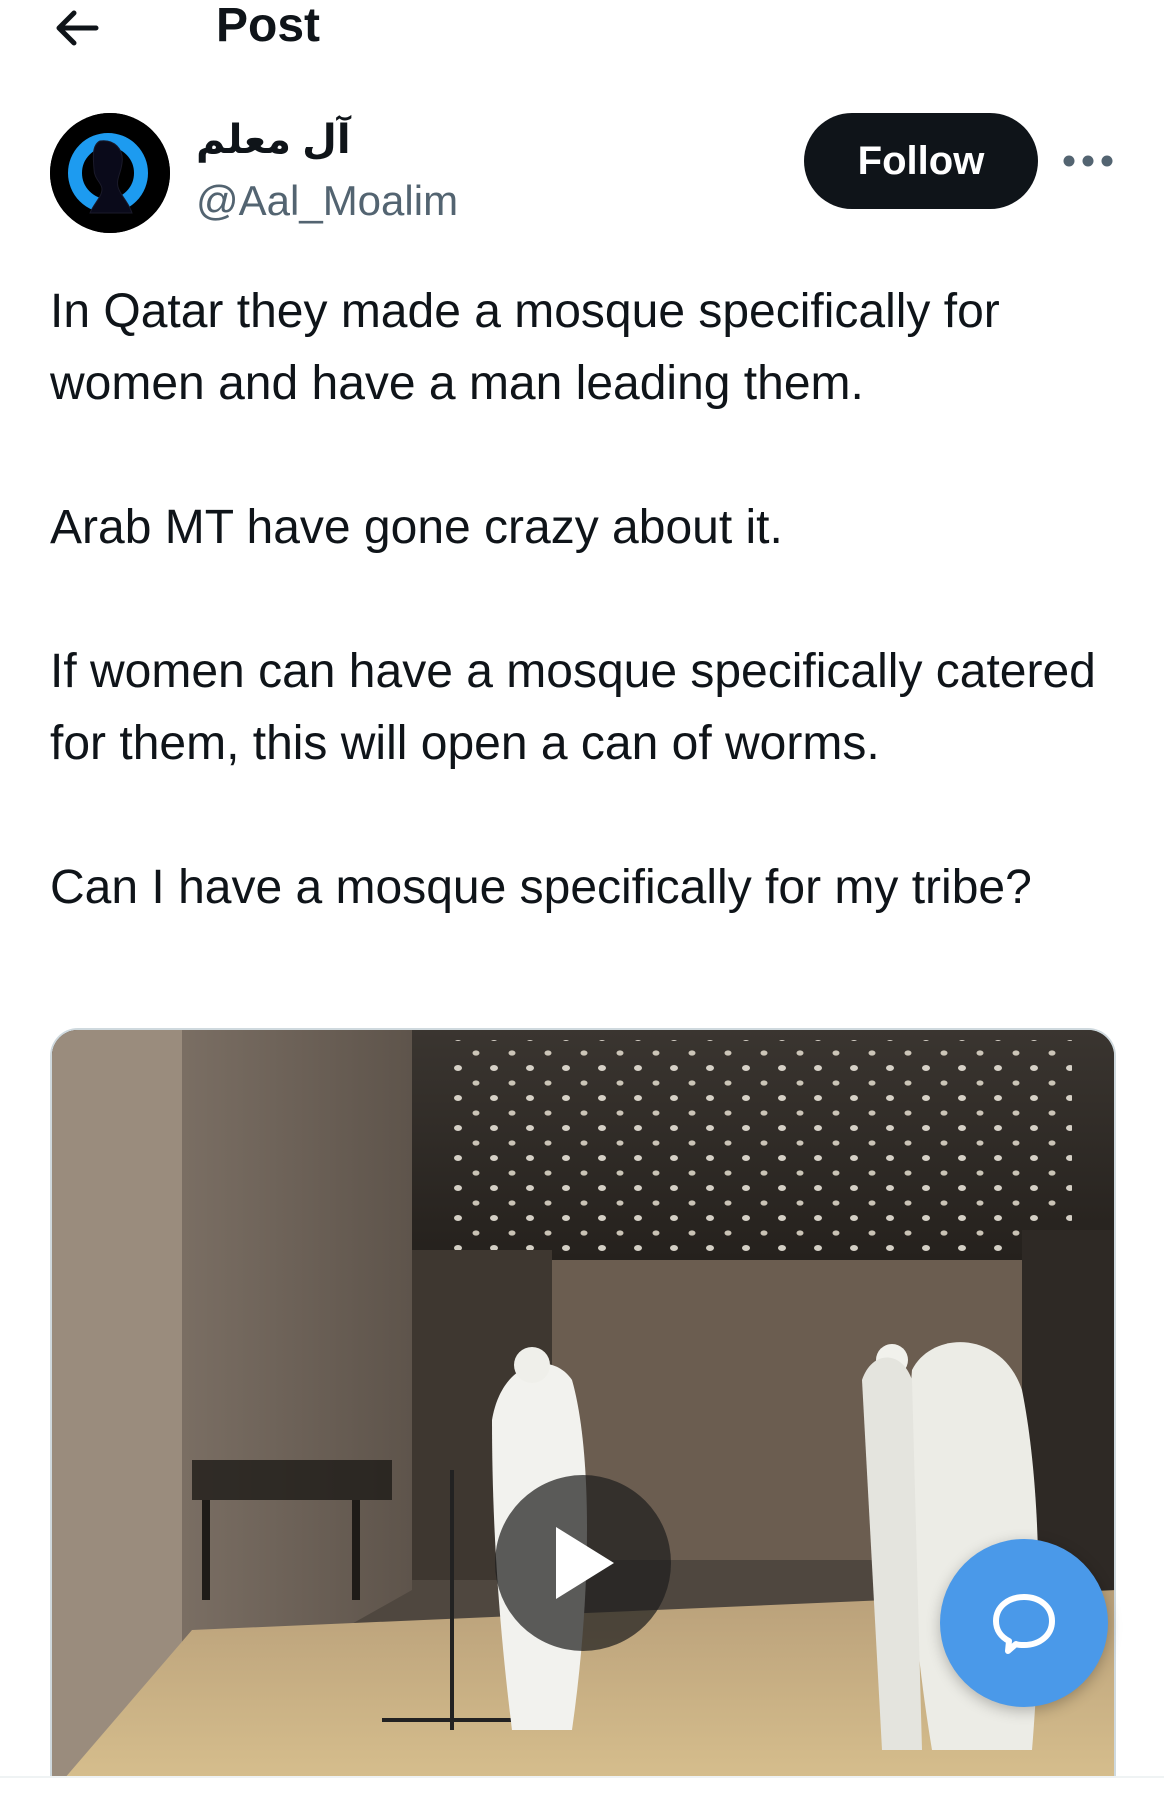 This screenshot has width=1164, height=1793. What do you see at coordinates (1088, 161) in the screenshot?
I see `more-horizontal-icon` at bounding box center [1088, 161].